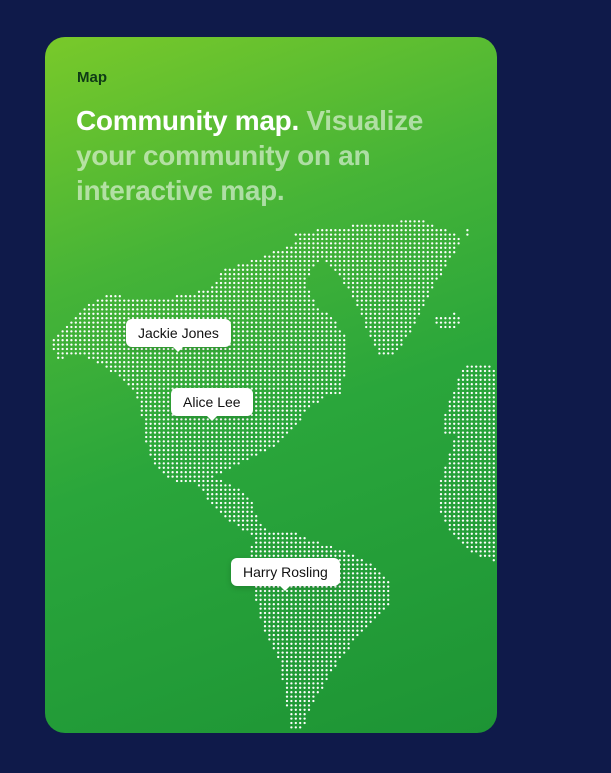 This screenshot has height=773, width=611. Describe the element at coordinates (212, 404) in the screenshot. I see `map-pin-alice-lee: Alice Lee` at that location.